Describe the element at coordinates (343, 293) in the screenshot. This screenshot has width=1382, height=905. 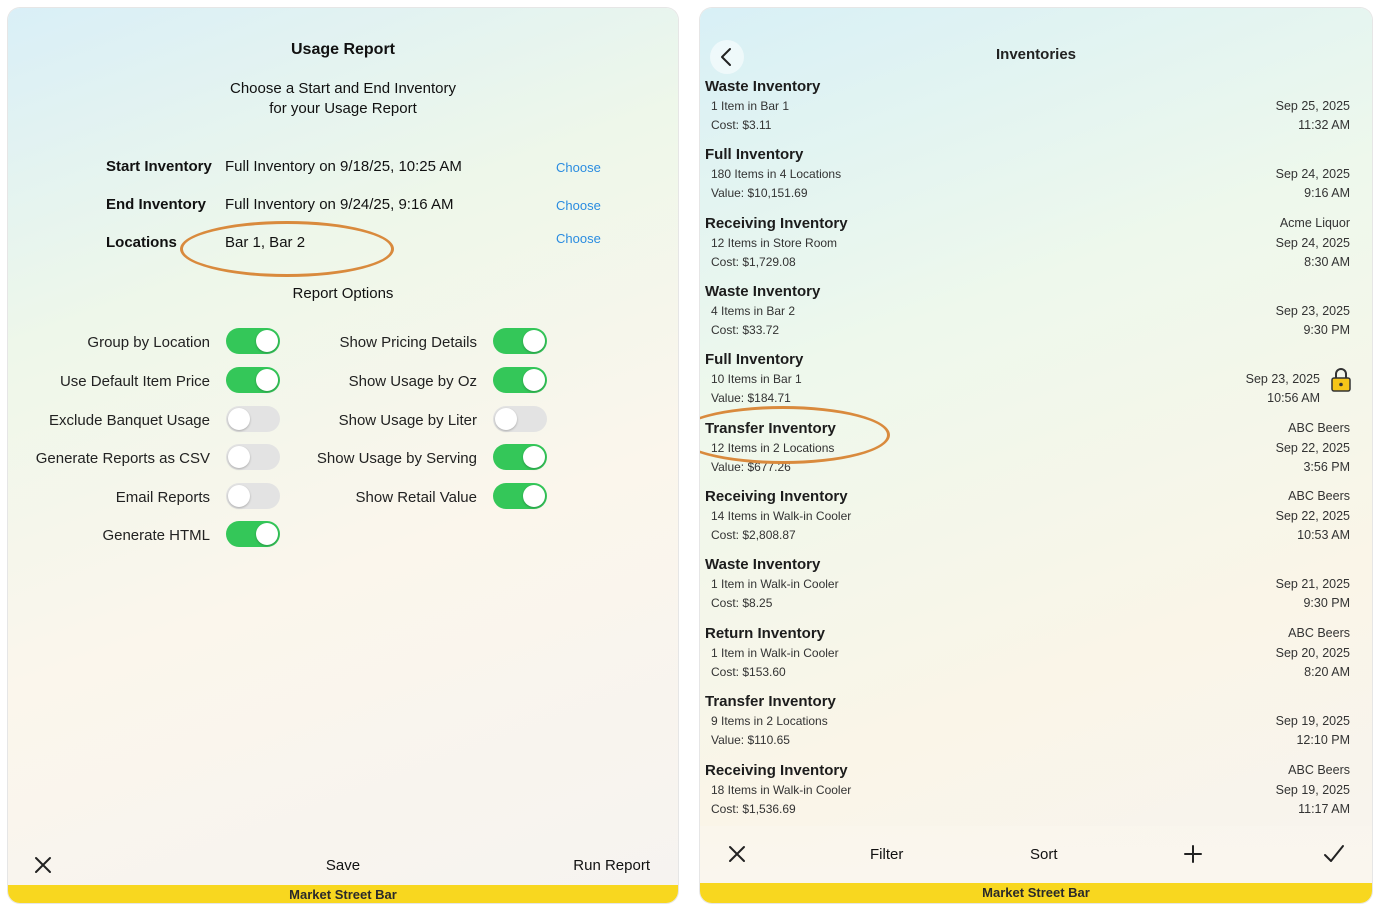
I see `report-options-heading: Report Options` at that location.